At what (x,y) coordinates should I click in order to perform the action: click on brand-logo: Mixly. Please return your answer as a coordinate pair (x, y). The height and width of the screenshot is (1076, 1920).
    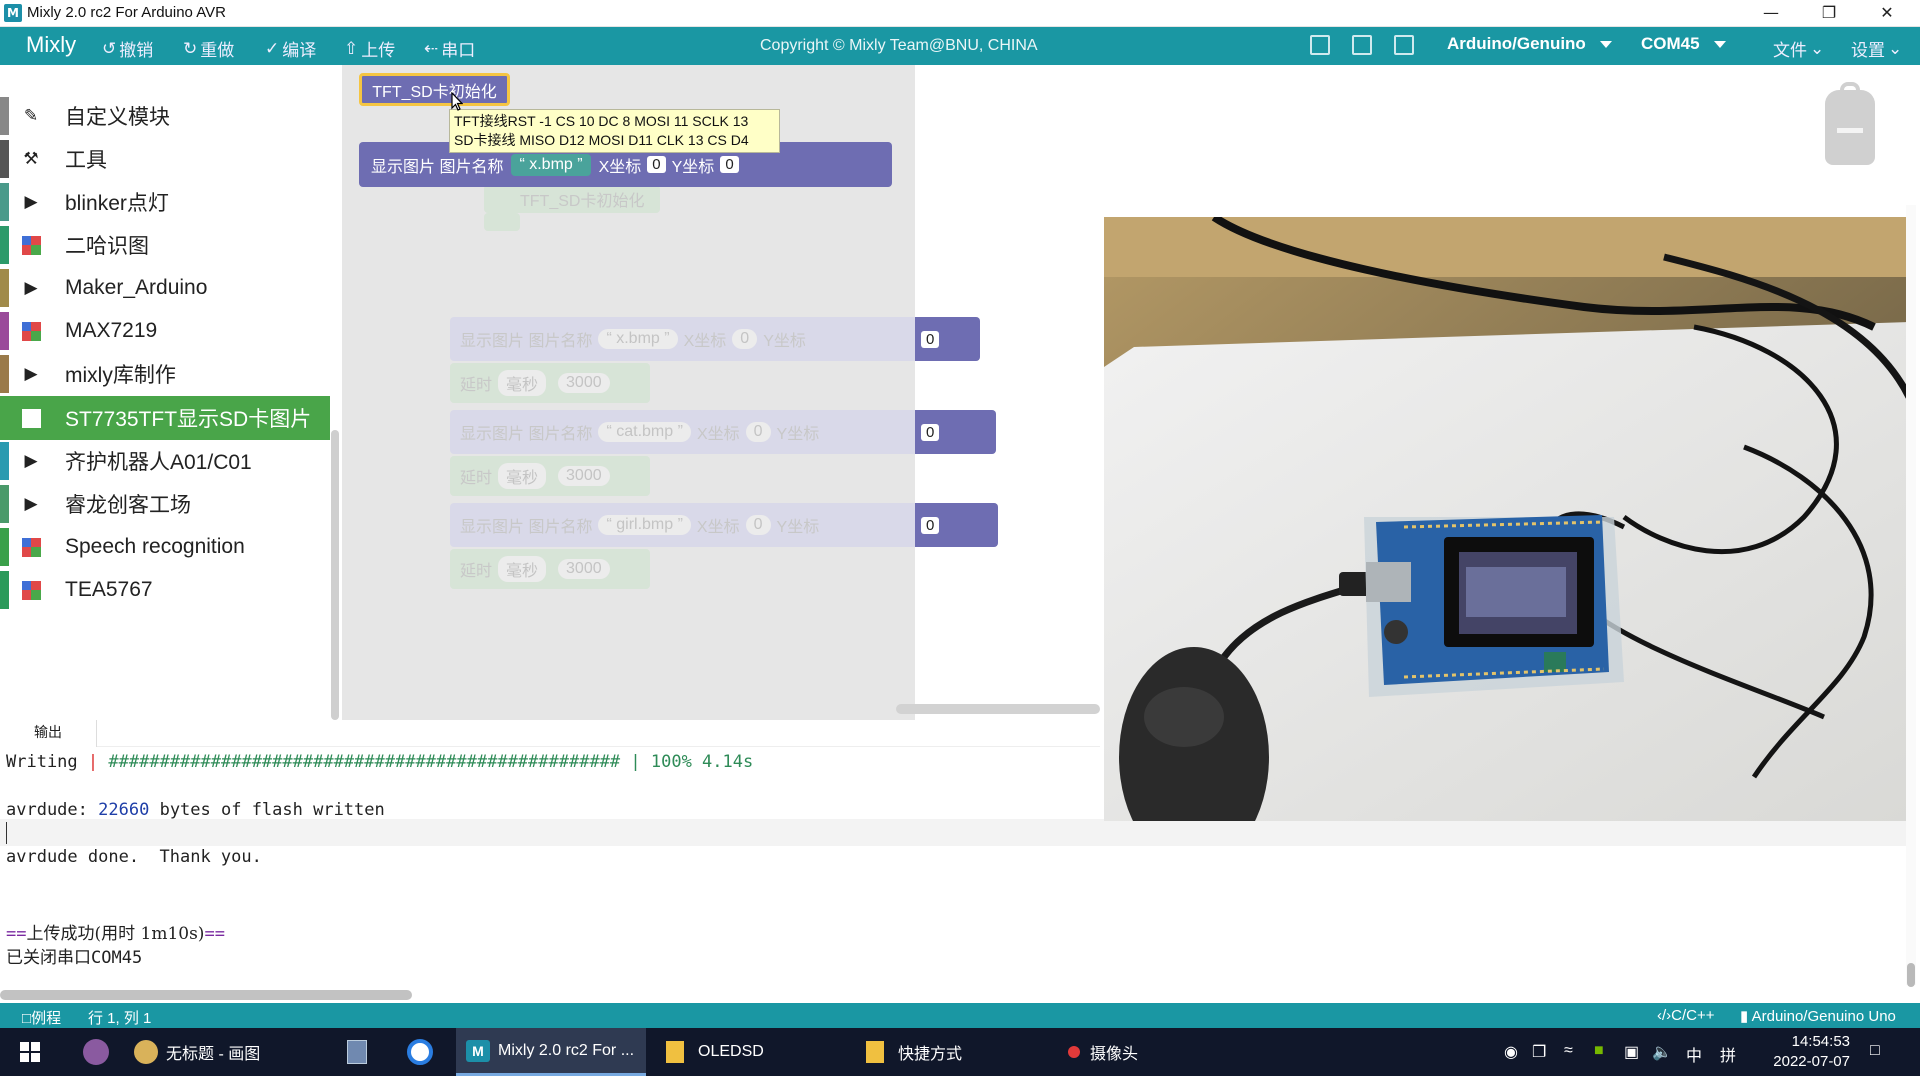
    Looking at the image, I should click on (51, 45).